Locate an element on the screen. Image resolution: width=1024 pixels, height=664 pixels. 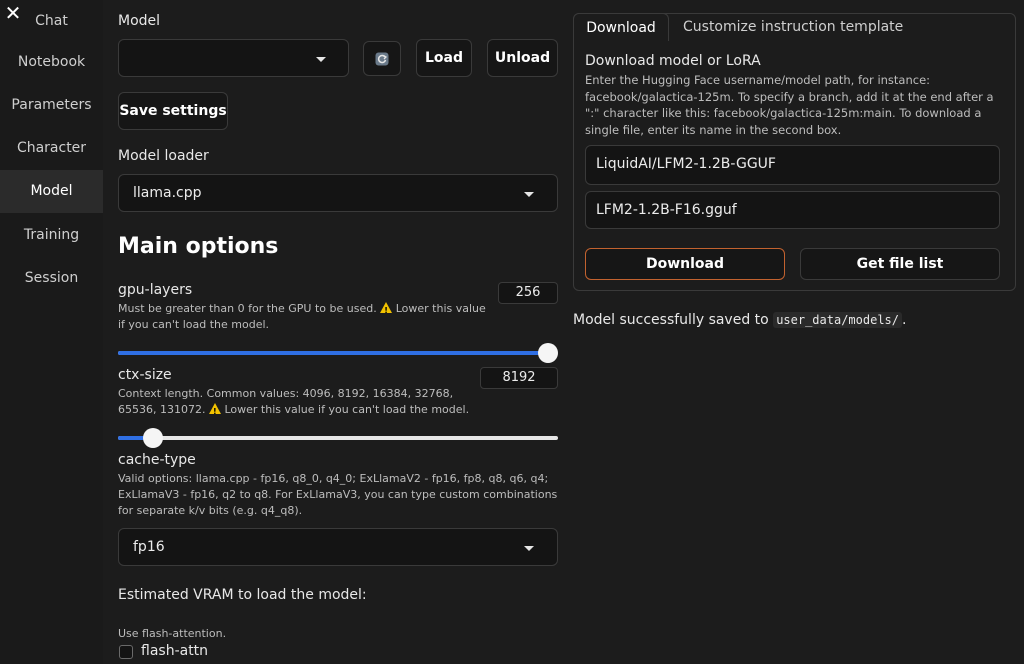
status-prefix: Model successfully saved to is located at coordinates (671, 320).